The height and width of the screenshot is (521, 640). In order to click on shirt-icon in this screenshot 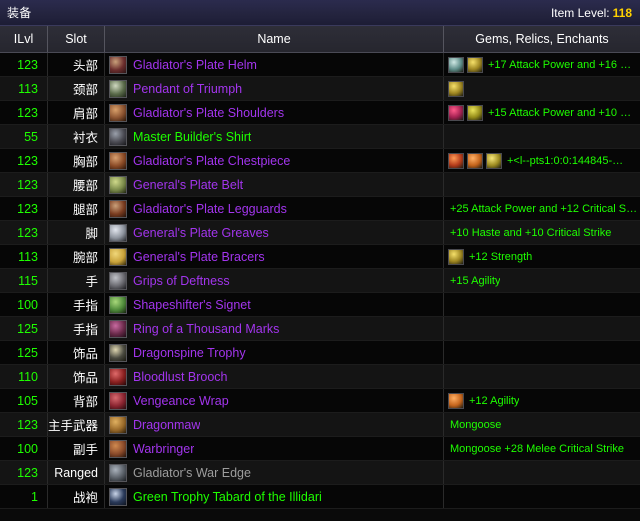, I will do `click(118, 136)`.